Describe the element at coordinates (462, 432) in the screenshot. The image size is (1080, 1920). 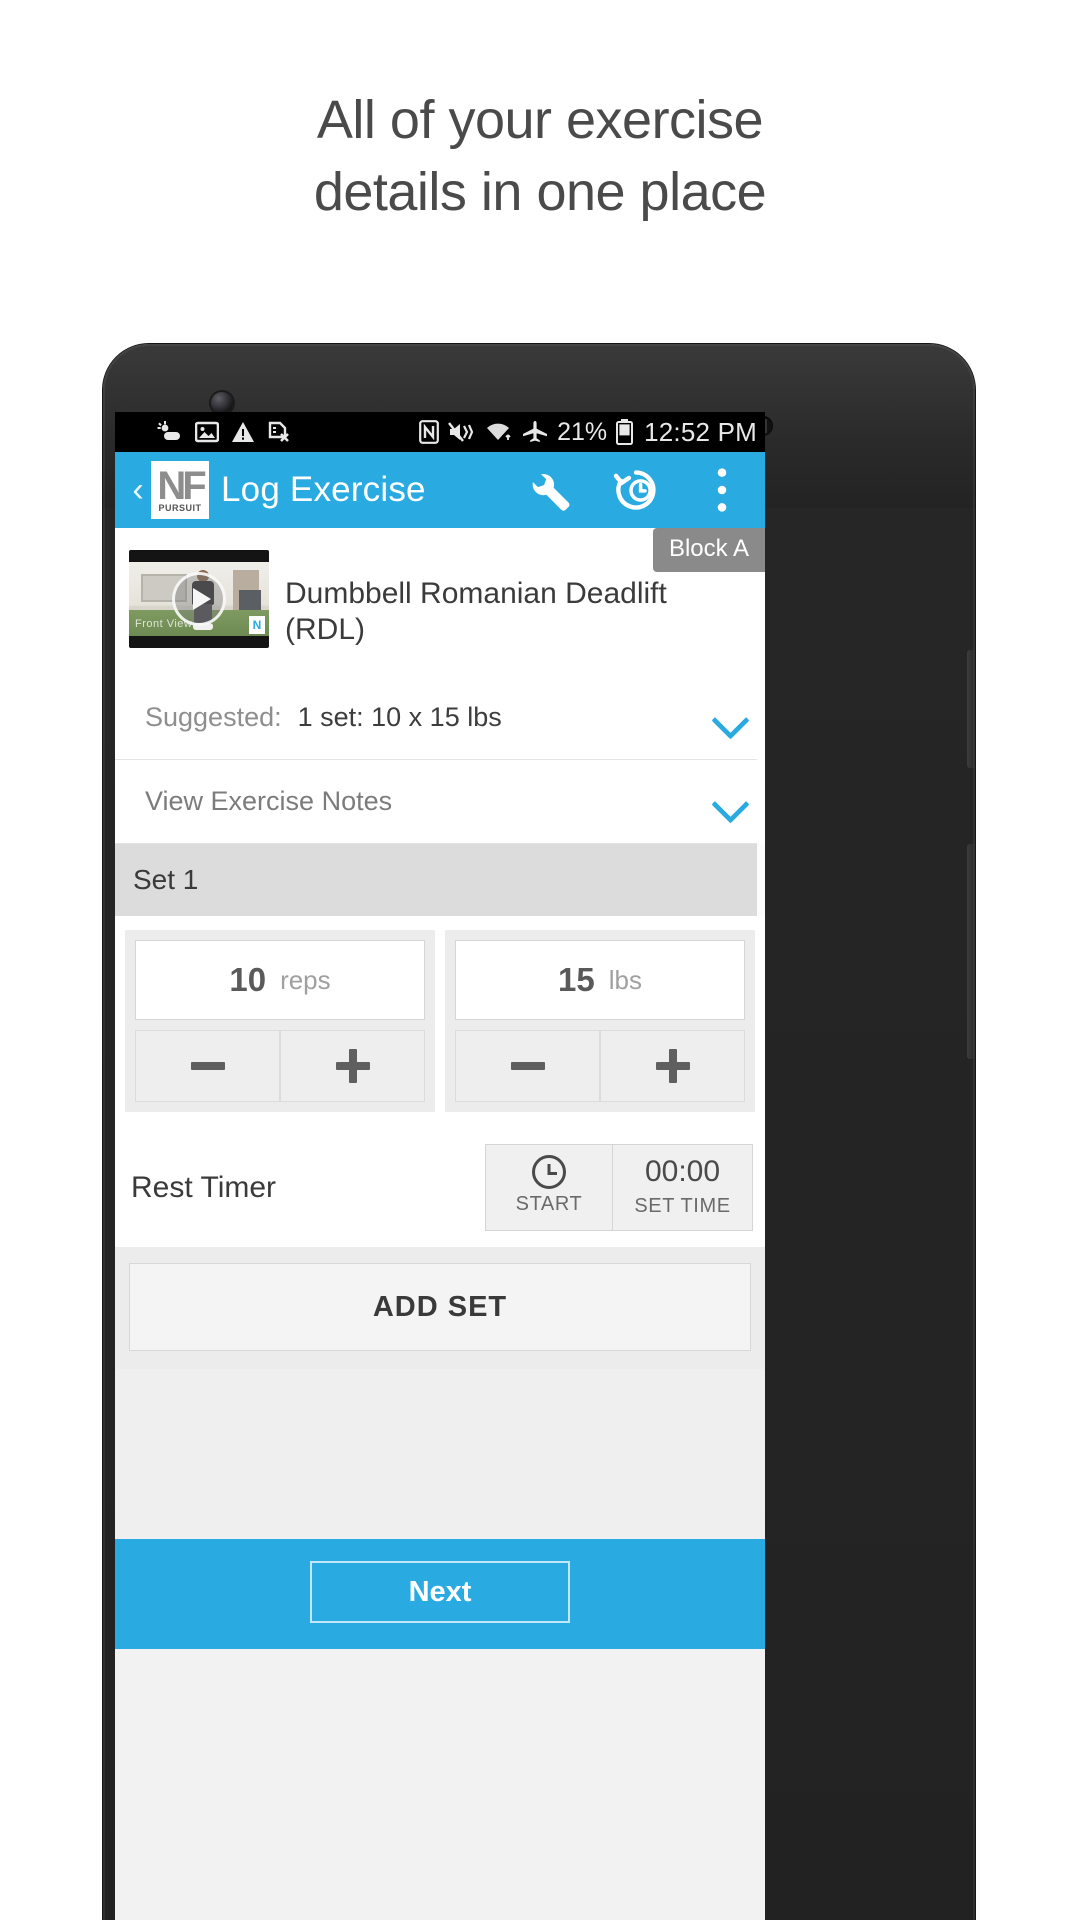
I see `mute-vibrate-icon` at that location.